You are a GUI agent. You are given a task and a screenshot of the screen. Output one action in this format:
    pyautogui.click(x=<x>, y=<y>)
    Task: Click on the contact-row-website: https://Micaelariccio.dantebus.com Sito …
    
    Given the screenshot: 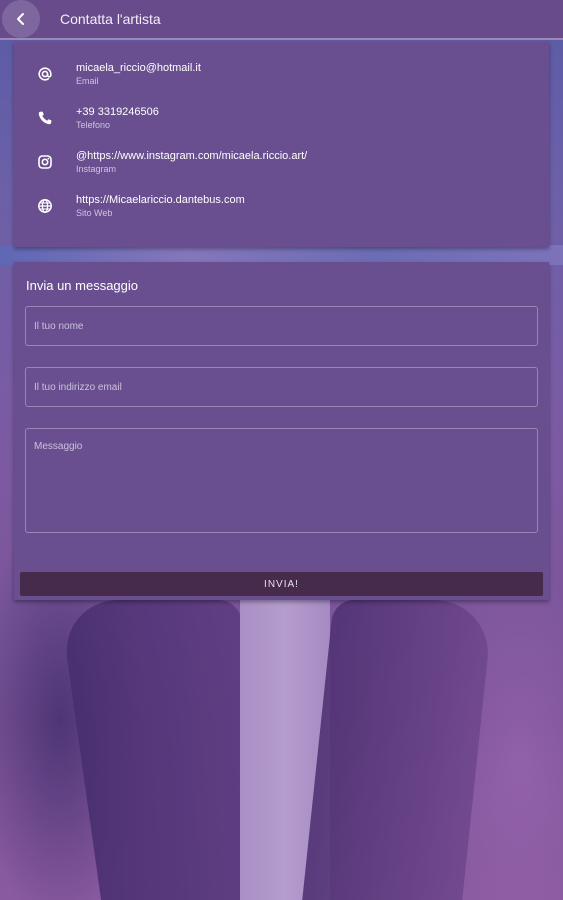 What is the action you would take?
    pyautogui.click(x=281, y=206)
    